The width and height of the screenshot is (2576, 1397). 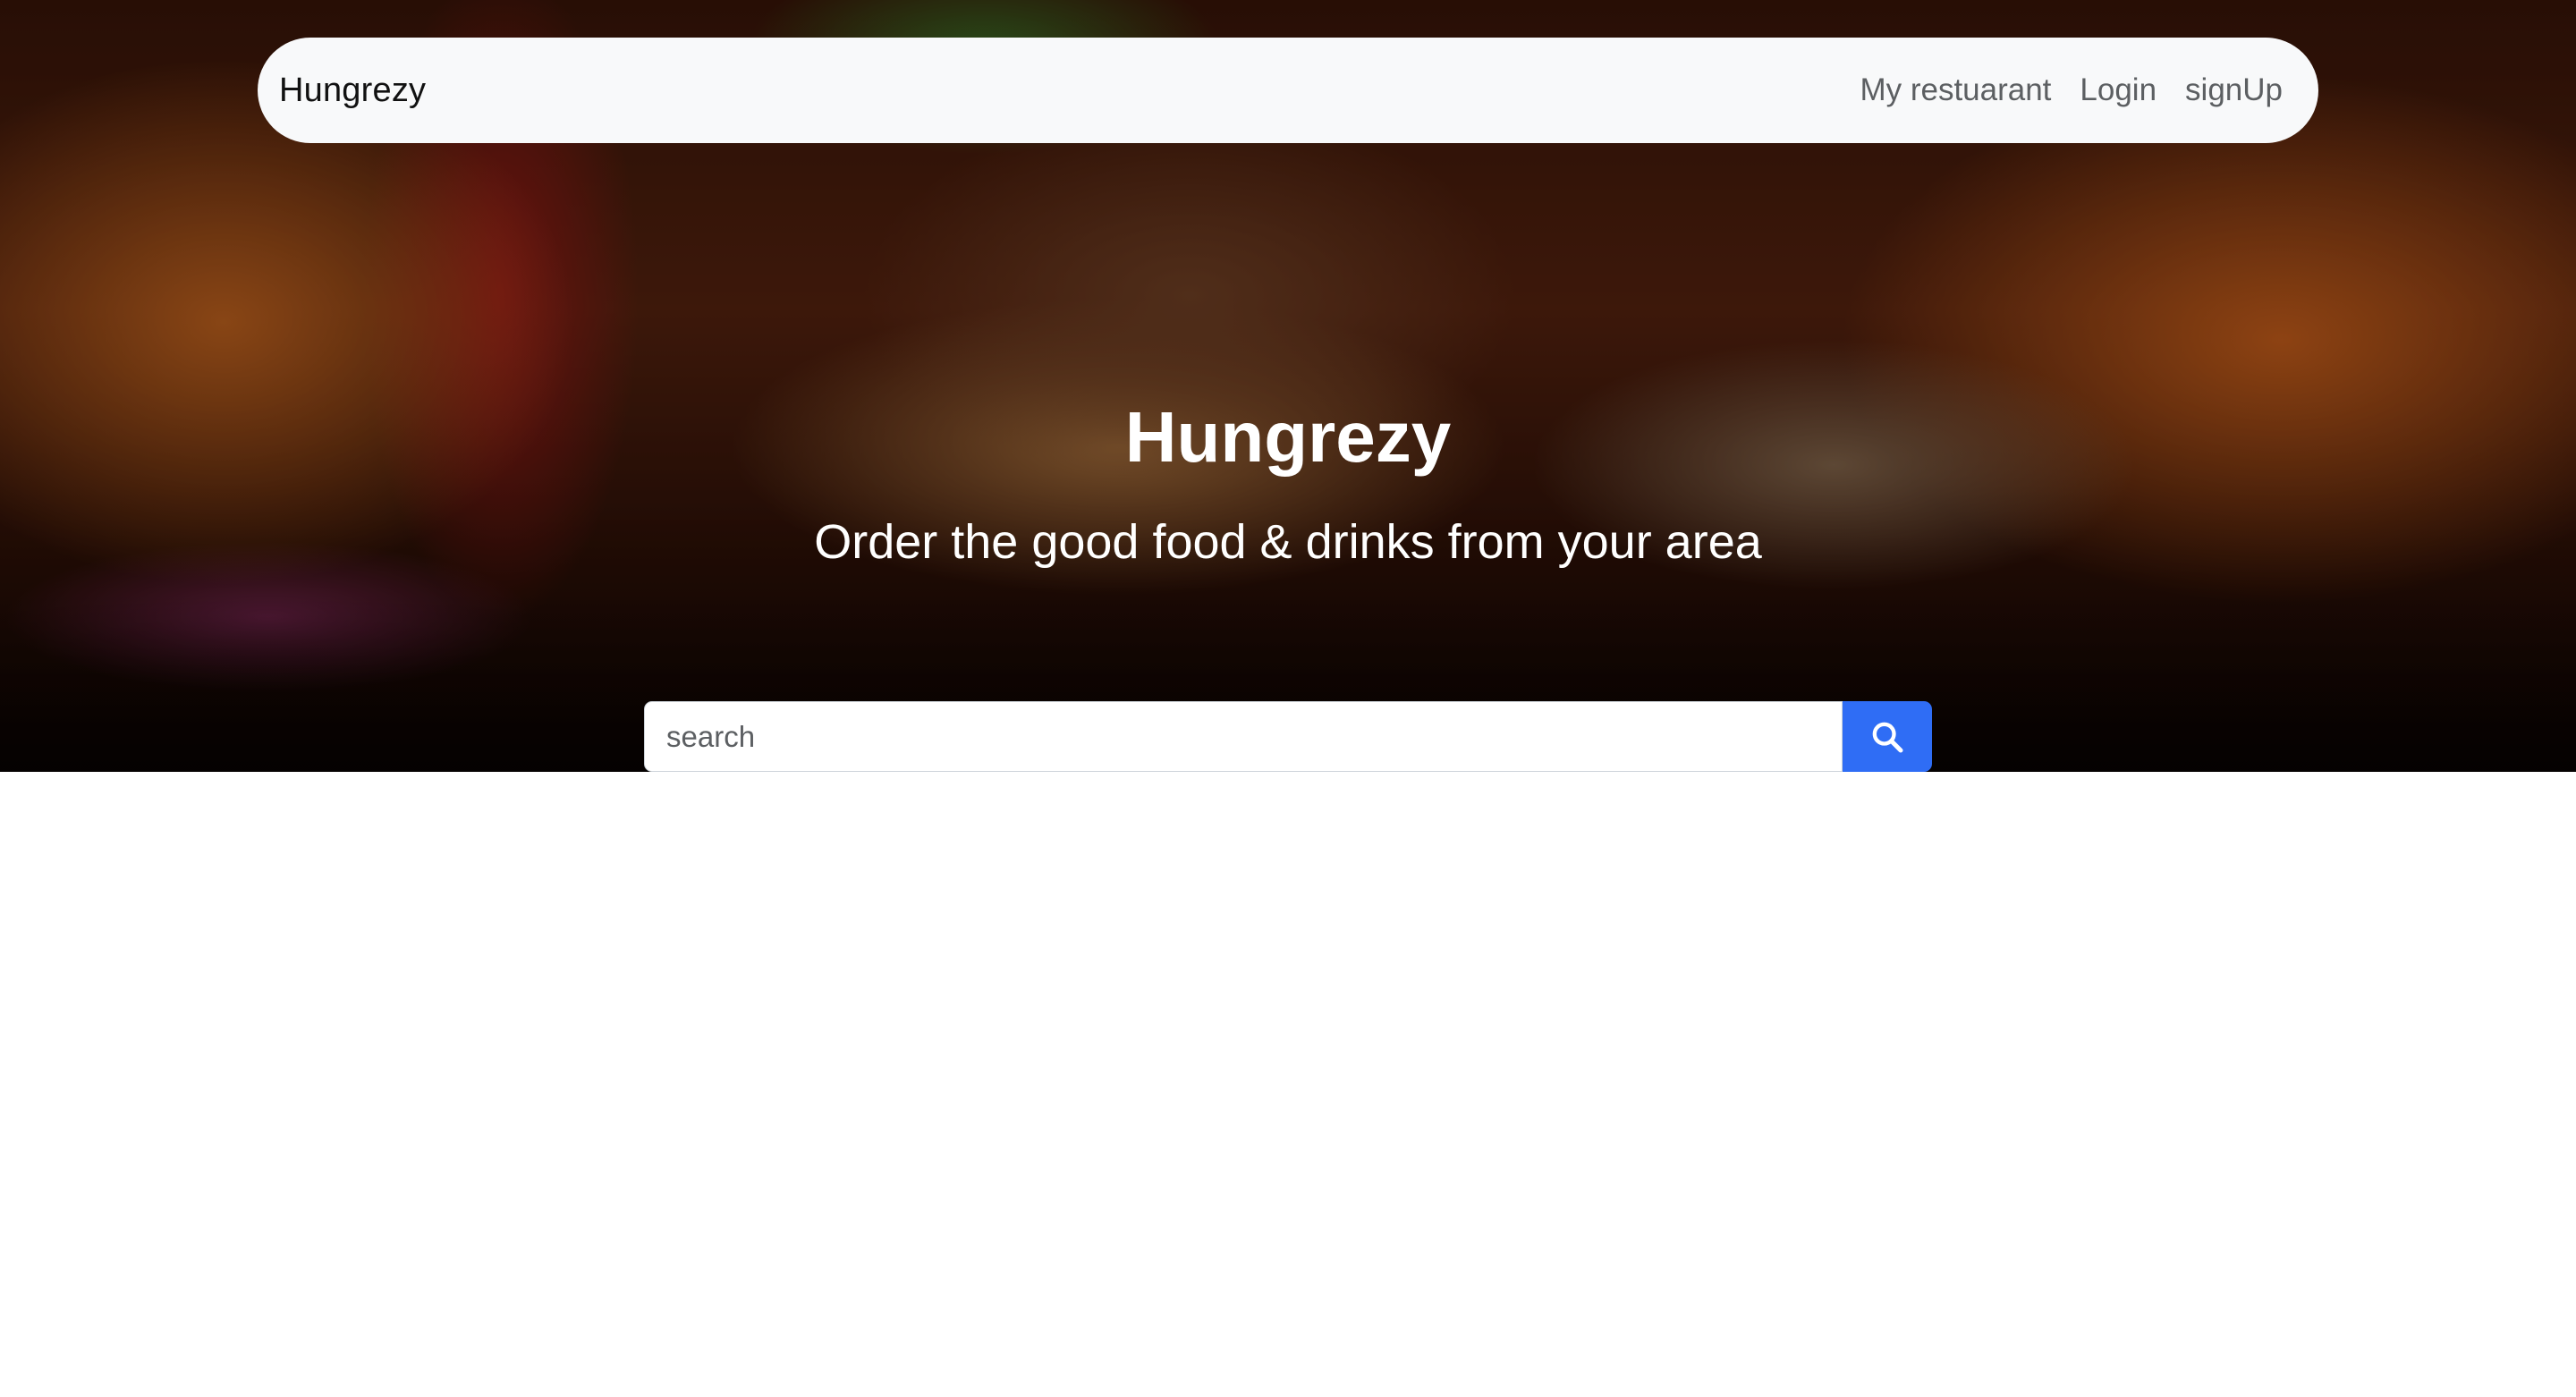 I want to click on brand-link: Hungrezy, so click(x=352, y=91).